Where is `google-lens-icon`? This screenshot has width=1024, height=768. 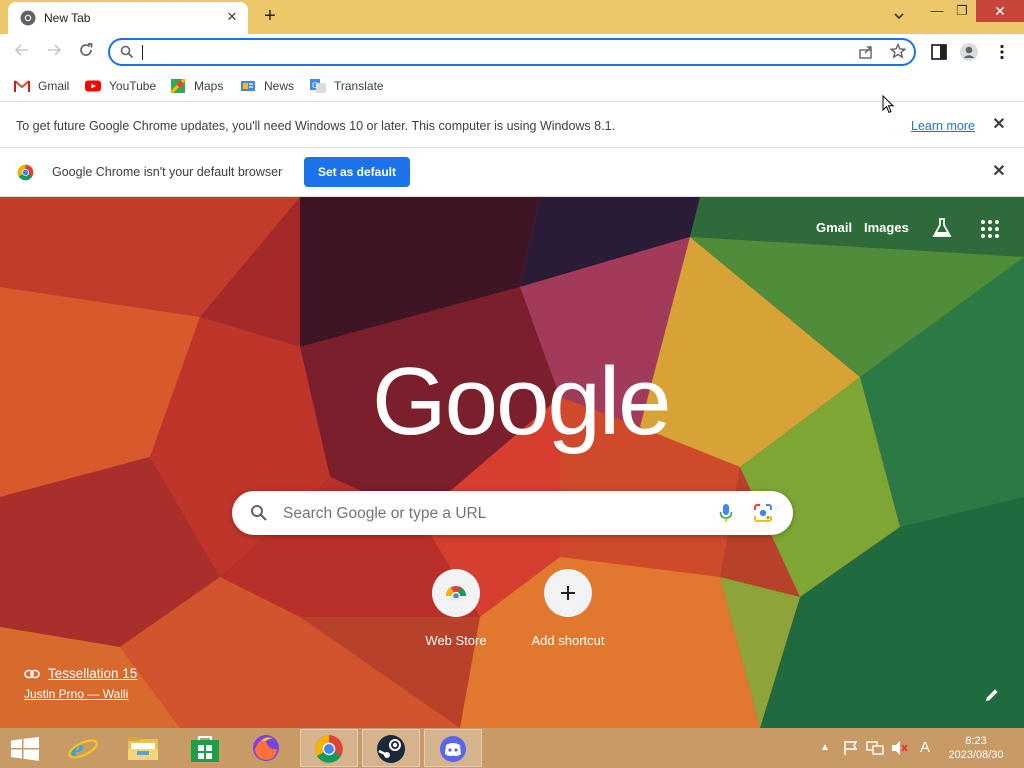 google-lens-icon is located at coordinates (763, 513).